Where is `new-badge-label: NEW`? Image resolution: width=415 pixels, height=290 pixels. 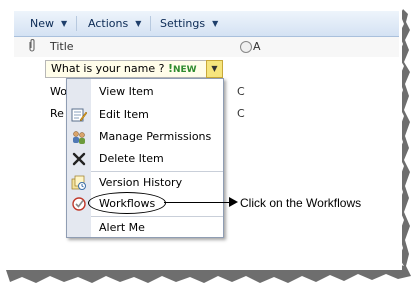 new-badge-label: NEW is located at coordinates (184, 70).